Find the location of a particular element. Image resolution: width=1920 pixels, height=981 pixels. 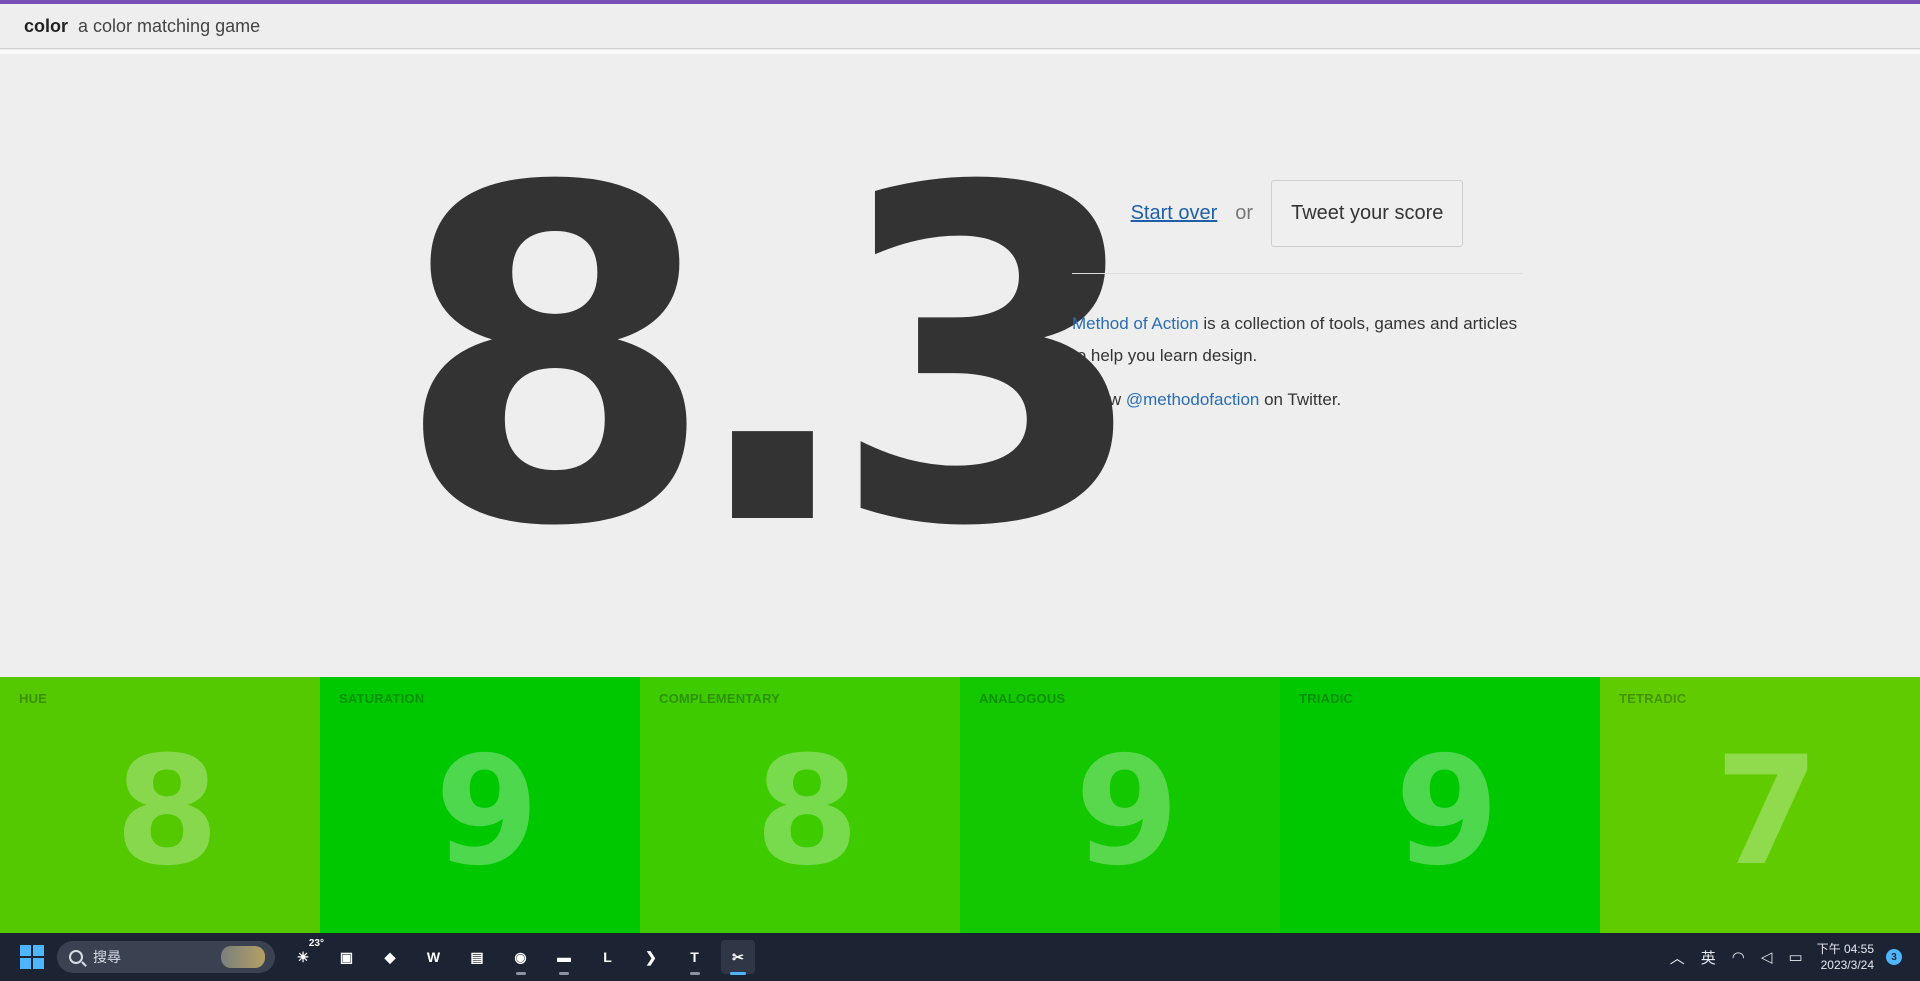

volume-icon: ◁ is located at coordinates (1767, 957).